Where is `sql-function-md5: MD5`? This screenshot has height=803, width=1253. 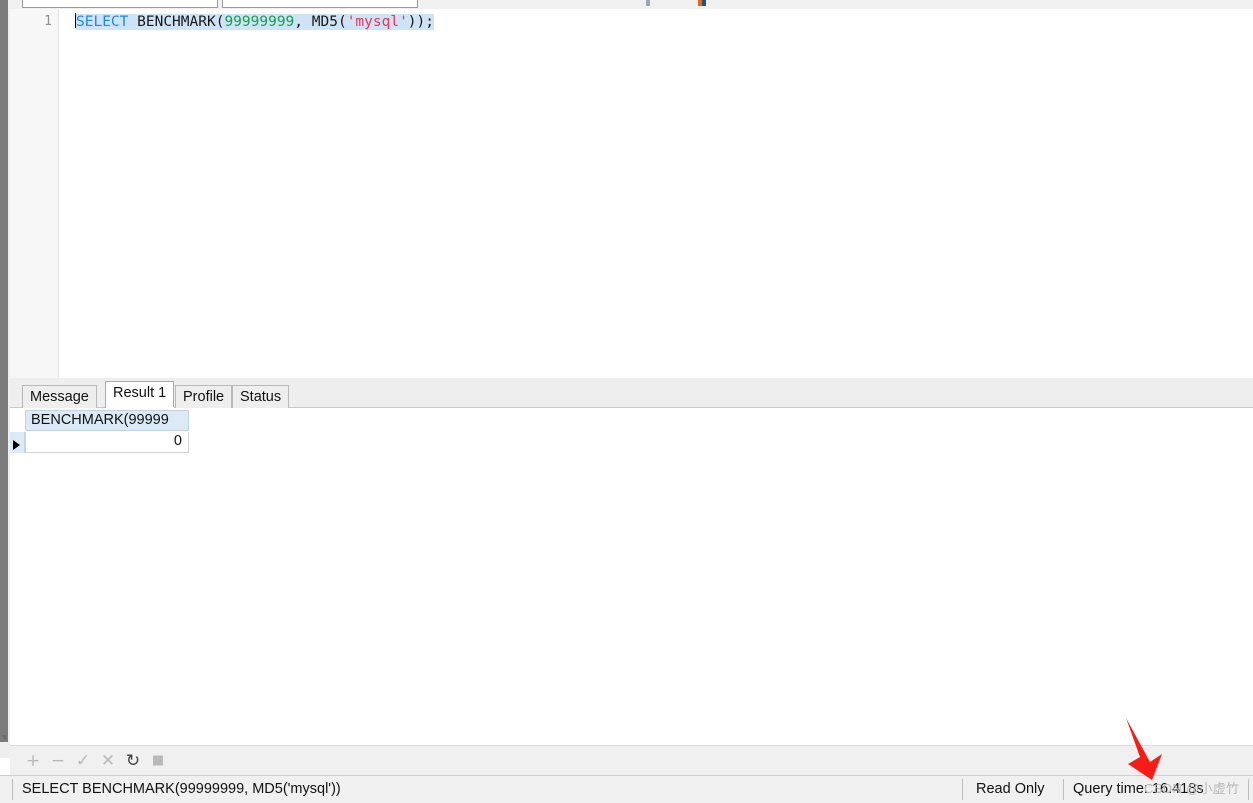 sql-function-md5: MD5 is located at coordinates (324, 22).